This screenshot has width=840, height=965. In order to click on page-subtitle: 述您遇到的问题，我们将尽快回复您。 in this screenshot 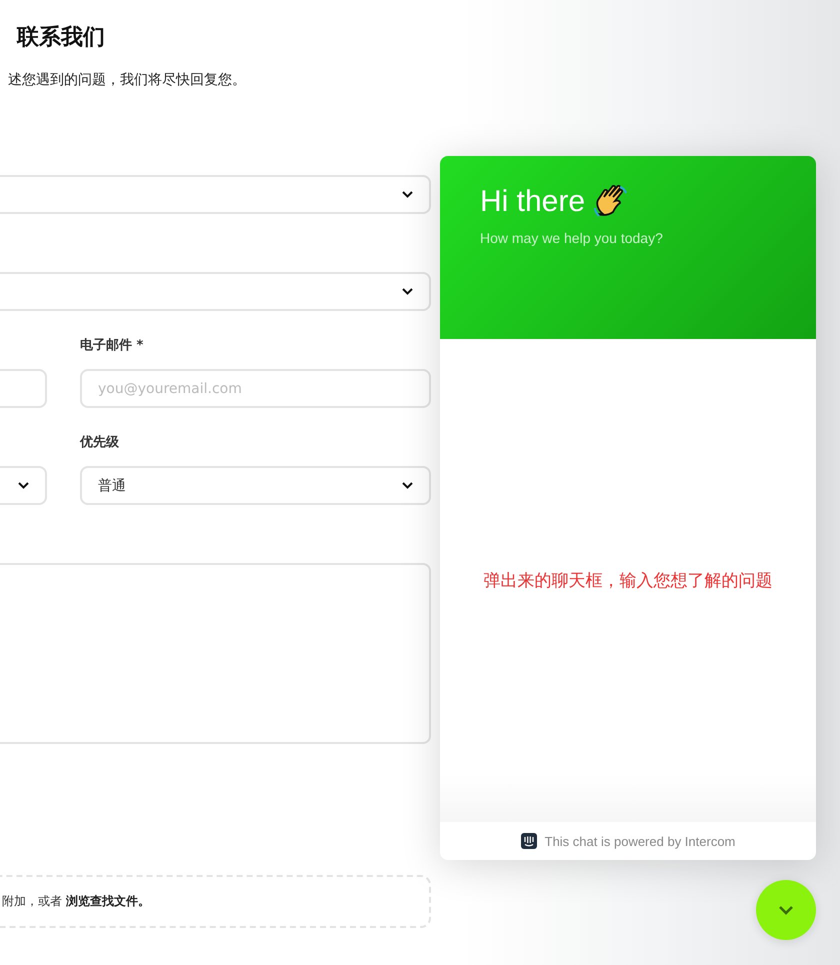, I will do `click(127, 80)`.